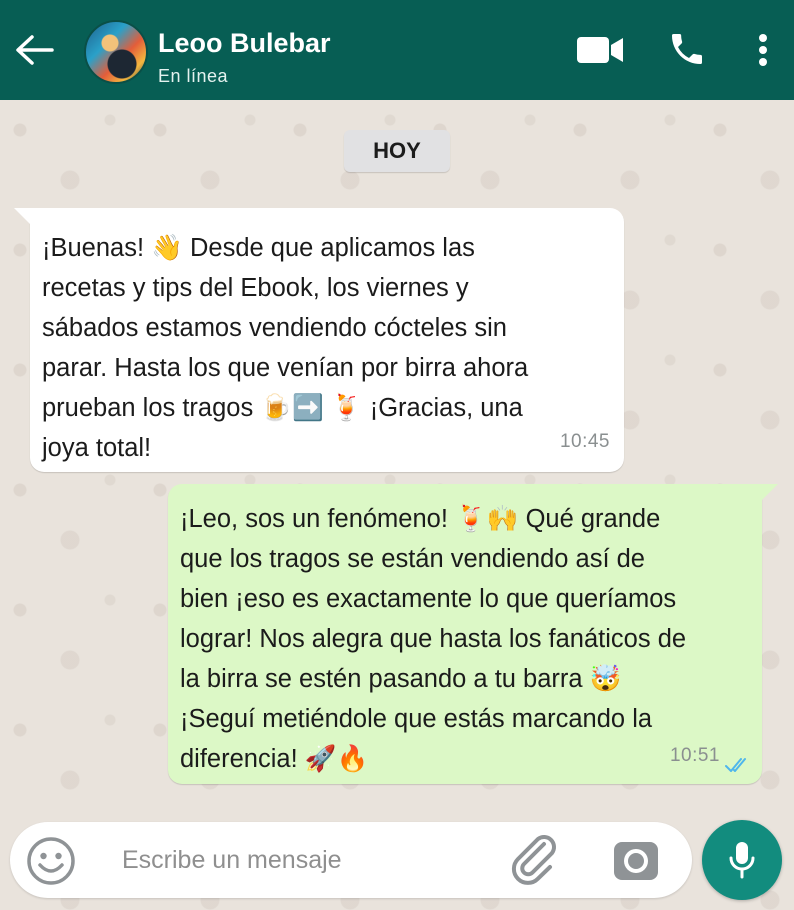 This screenshot has width=794, height=910. I want to click on camera-button, so click(636, 861).